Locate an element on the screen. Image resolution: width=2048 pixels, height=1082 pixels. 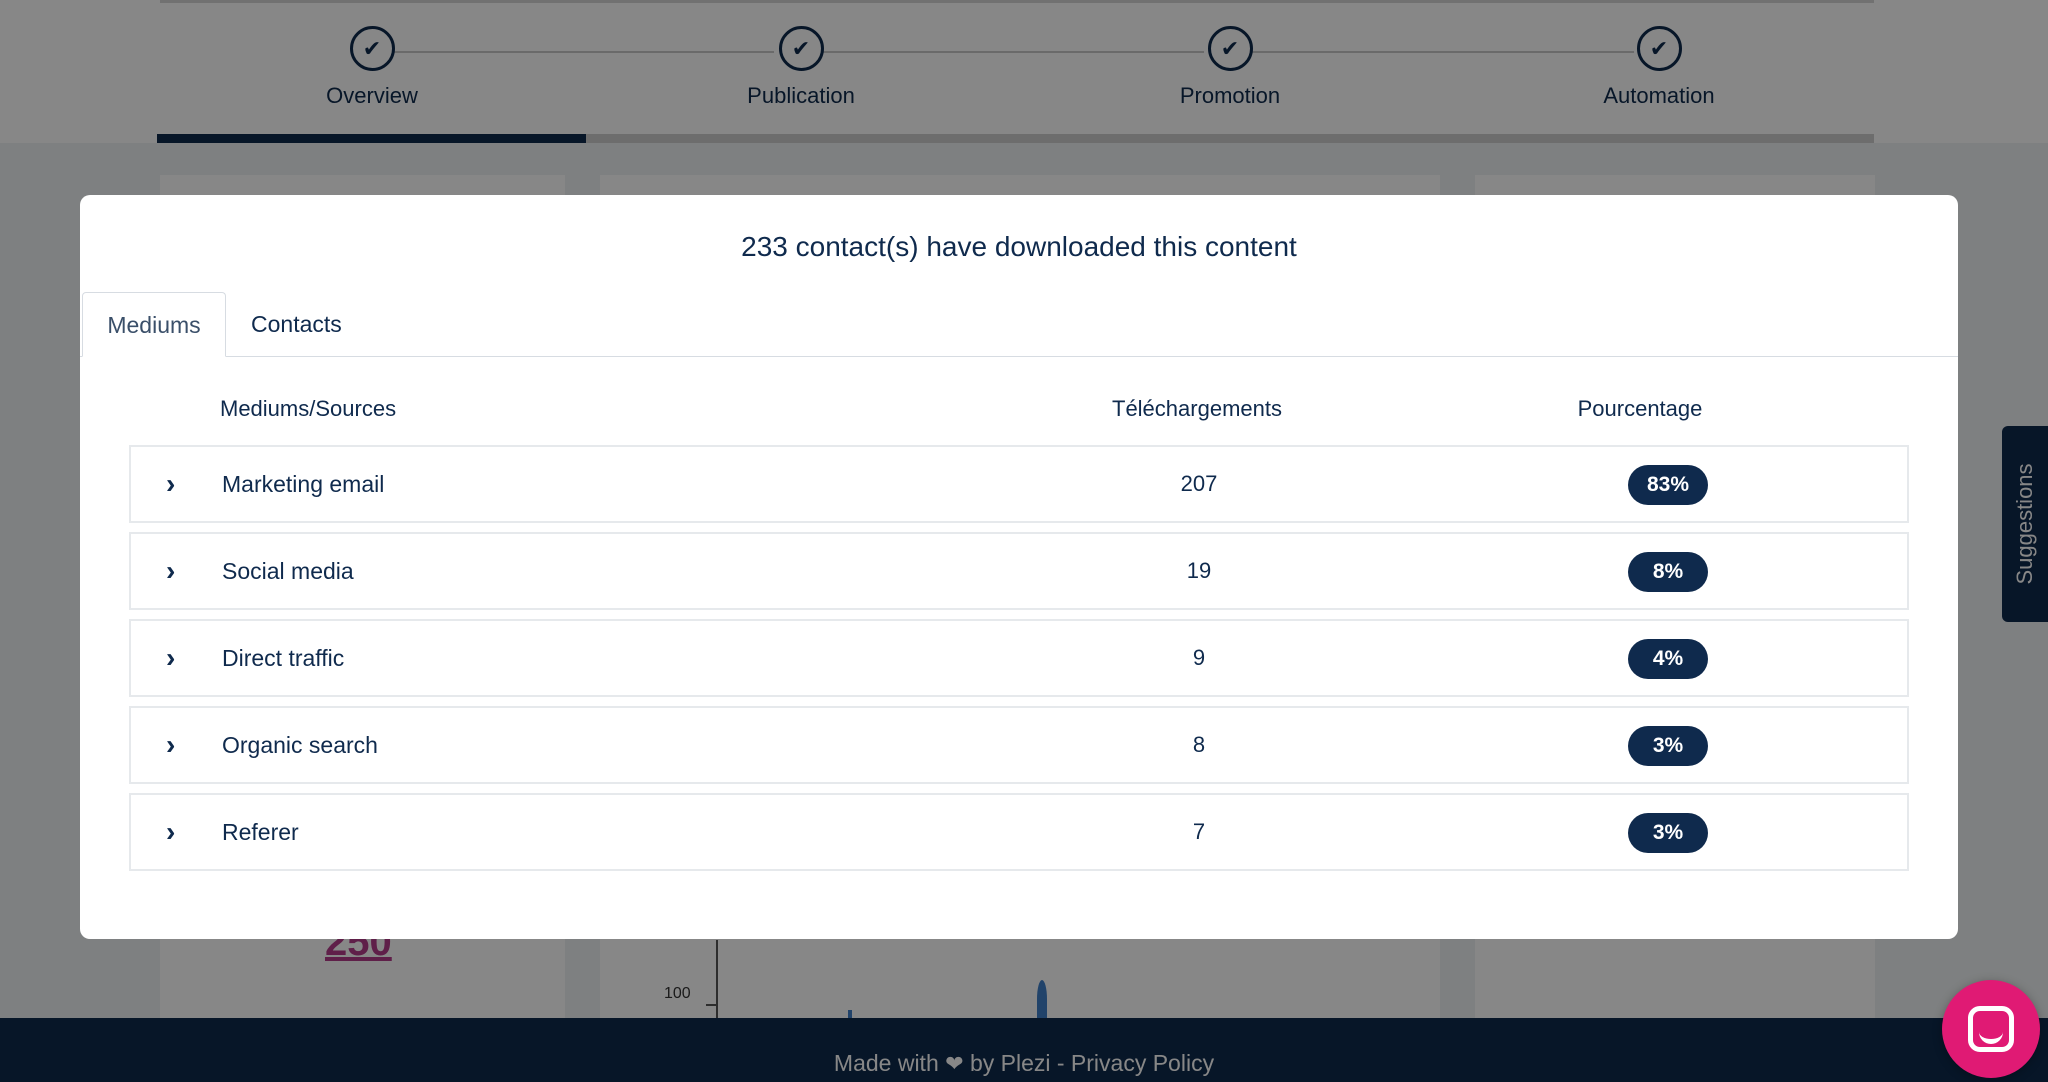
row-download-count: 19 is located at coordinates (1199, 570).